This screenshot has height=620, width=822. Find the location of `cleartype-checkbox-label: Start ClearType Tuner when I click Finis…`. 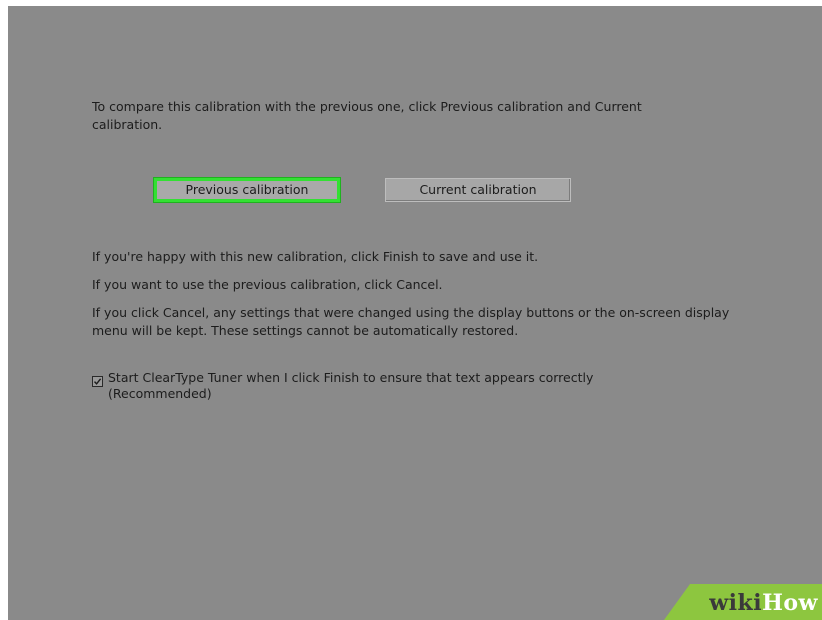

cleartype-checkbox-label: Start ClearType Tuner when I click Finis… is located at coordinates (351, 385).